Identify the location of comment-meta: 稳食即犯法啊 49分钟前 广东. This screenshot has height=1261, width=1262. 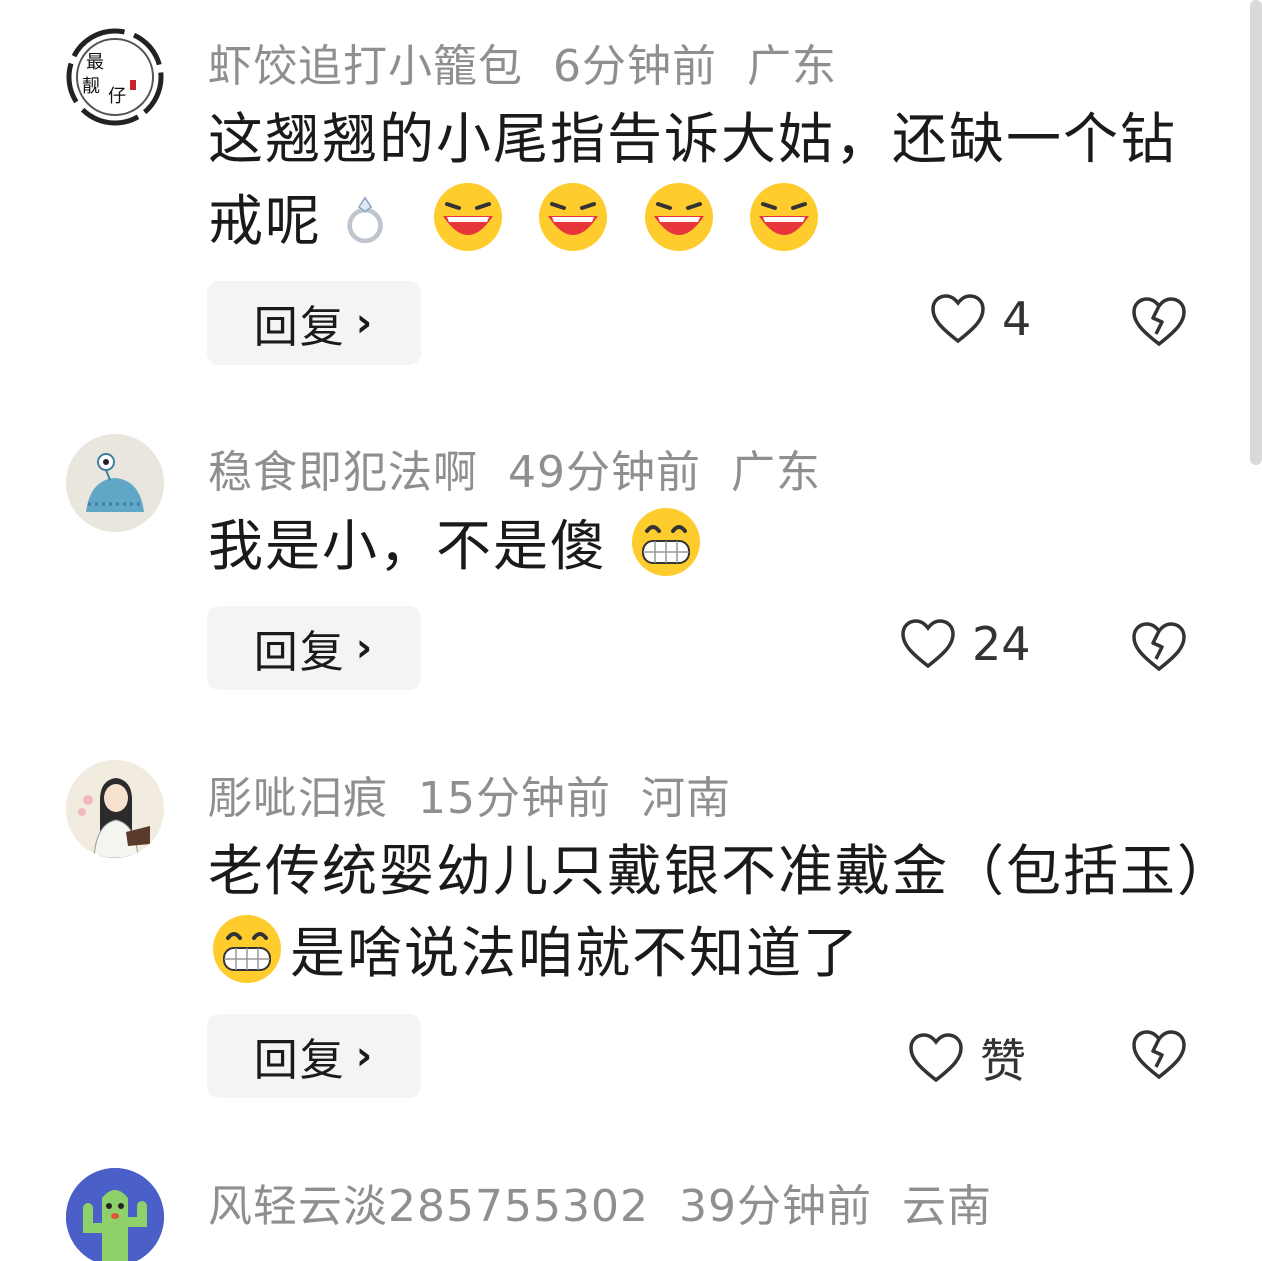
(529, 468).